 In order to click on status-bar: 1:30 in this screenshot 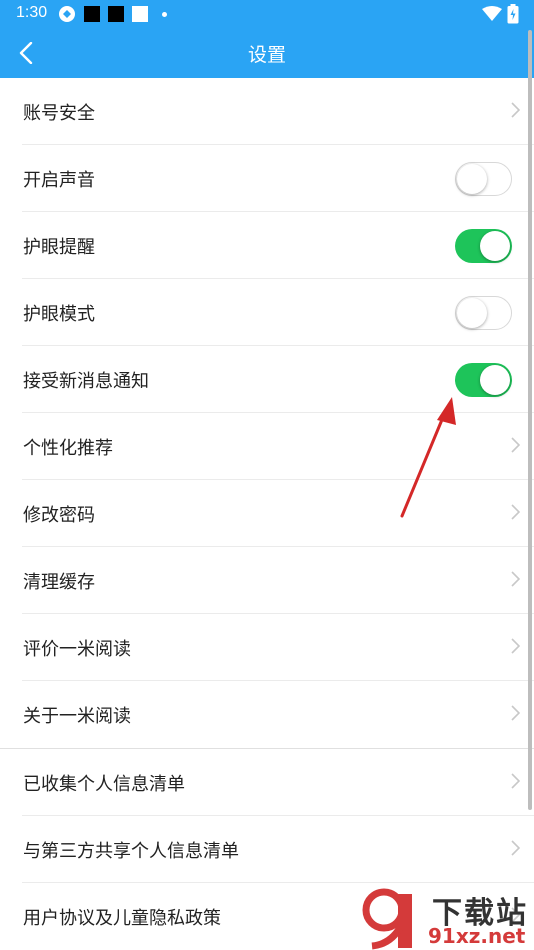, I will do `click(267, 14)`.